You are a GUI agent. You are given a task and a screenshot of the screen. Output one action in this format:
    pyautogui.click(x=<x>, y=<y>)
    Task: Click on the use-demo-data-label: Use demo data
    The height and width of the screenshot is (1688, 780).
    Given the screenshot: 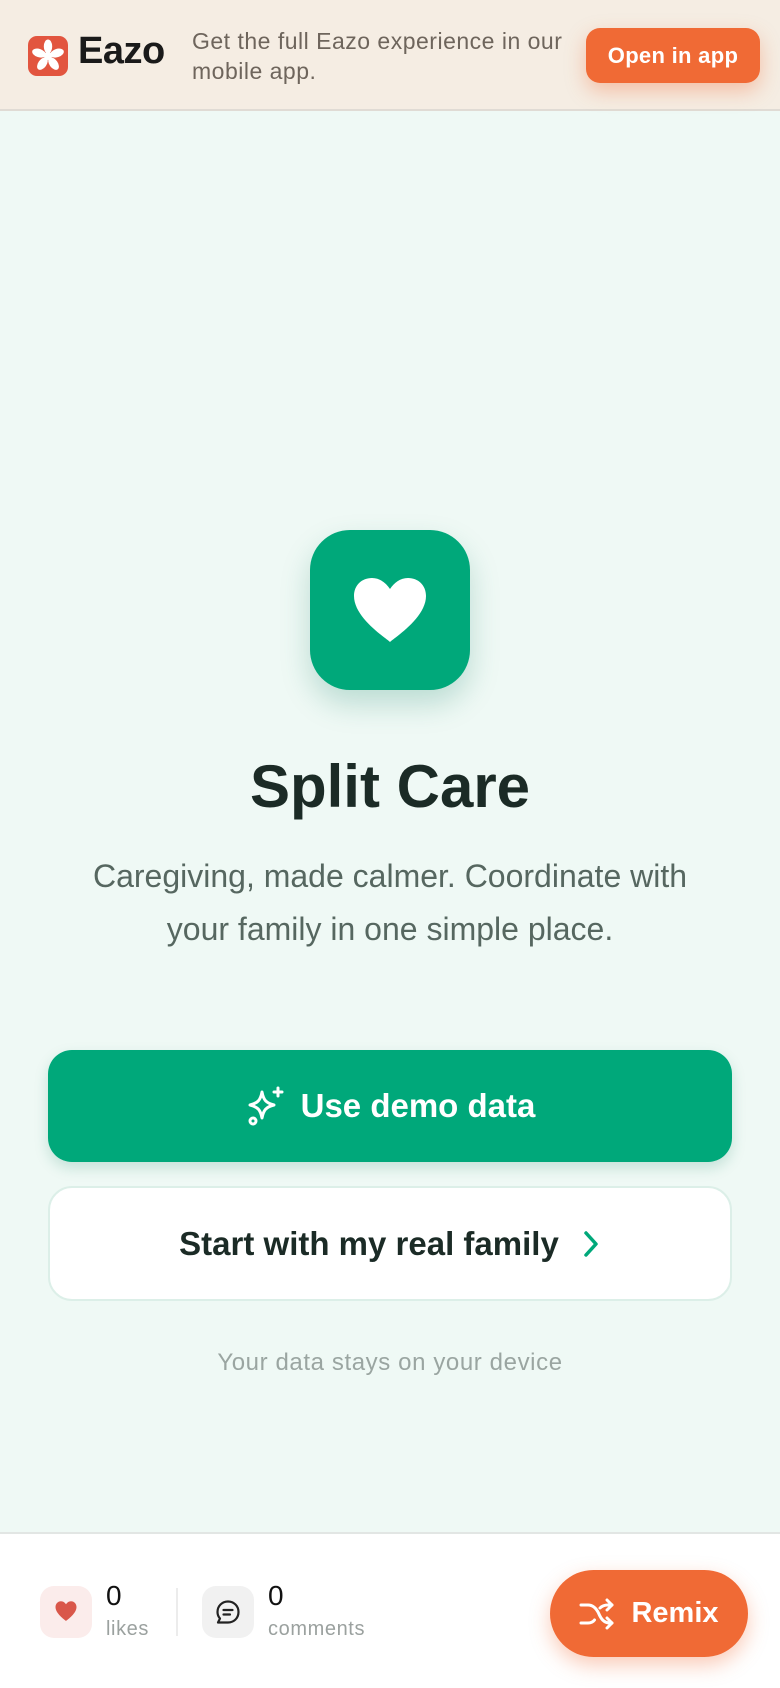 What is the action you would take?
    pyautogui.click(x=418, y=1105)
    